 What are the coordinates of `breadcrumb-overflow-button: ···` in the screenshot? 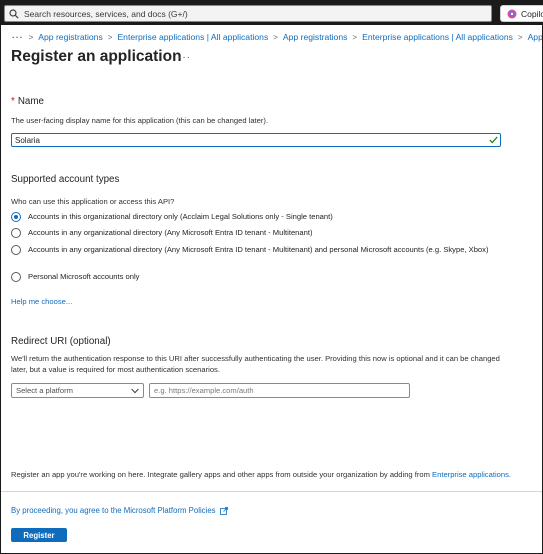 It's located at (18, 37).